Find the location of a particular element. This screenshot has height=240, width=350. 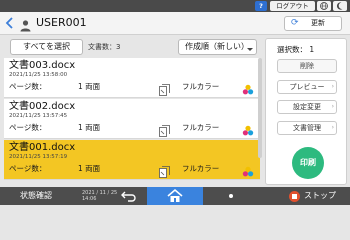

moon-icon is located at coordinates (340, 6).